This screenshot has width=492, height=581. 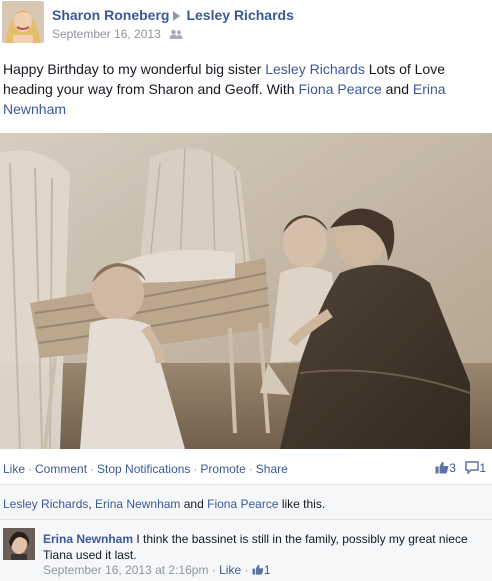 What do you see at coordinates (19, 544) in the screenshot?
I see `commenter-avatar` at bounding box center [19, 544].